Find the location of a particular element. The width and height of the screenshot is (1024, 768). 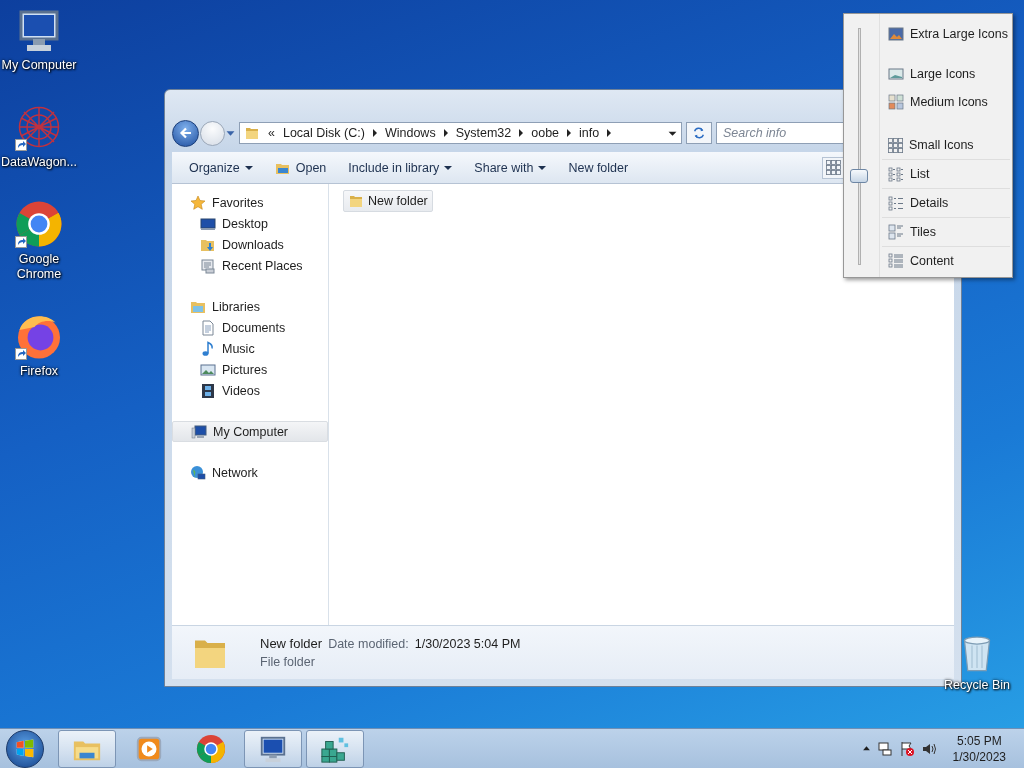

windows-flag-icon is located at coordinates (25, 748).